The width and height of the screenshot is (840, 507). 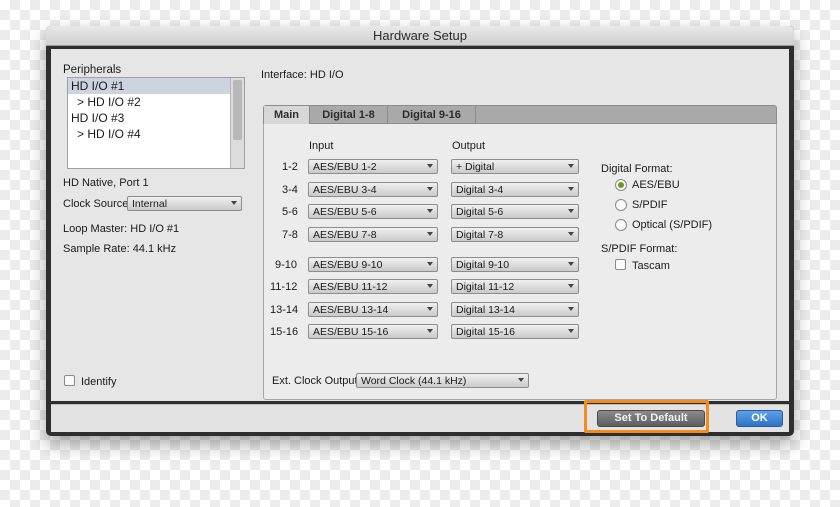 I want to click on input-select: AES/EBU 9-10, so click(x=373, y=264).